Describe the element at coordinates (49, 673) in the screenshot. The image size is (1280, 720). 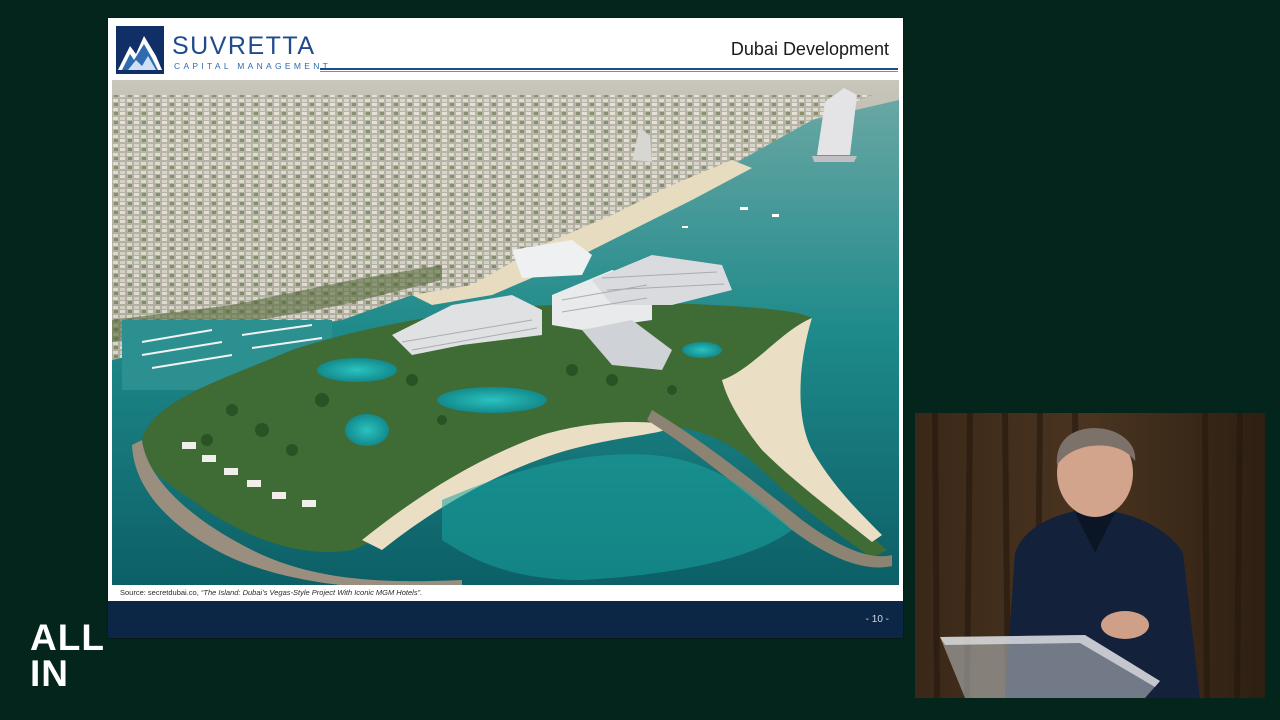
I see `brand-line-2: IN` at that location.